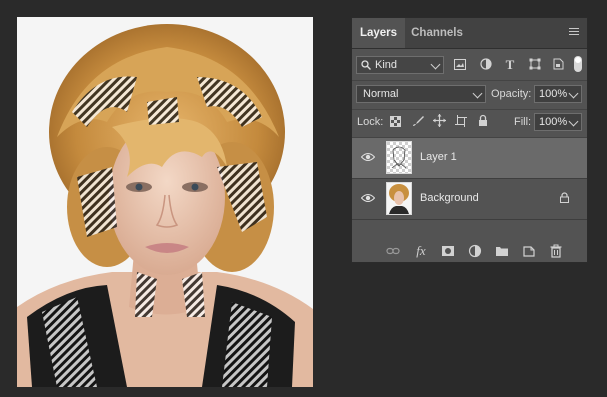 The height and width of the screenshot is (397, 607). I want to click on link-layers-icon, so click(393, 251).